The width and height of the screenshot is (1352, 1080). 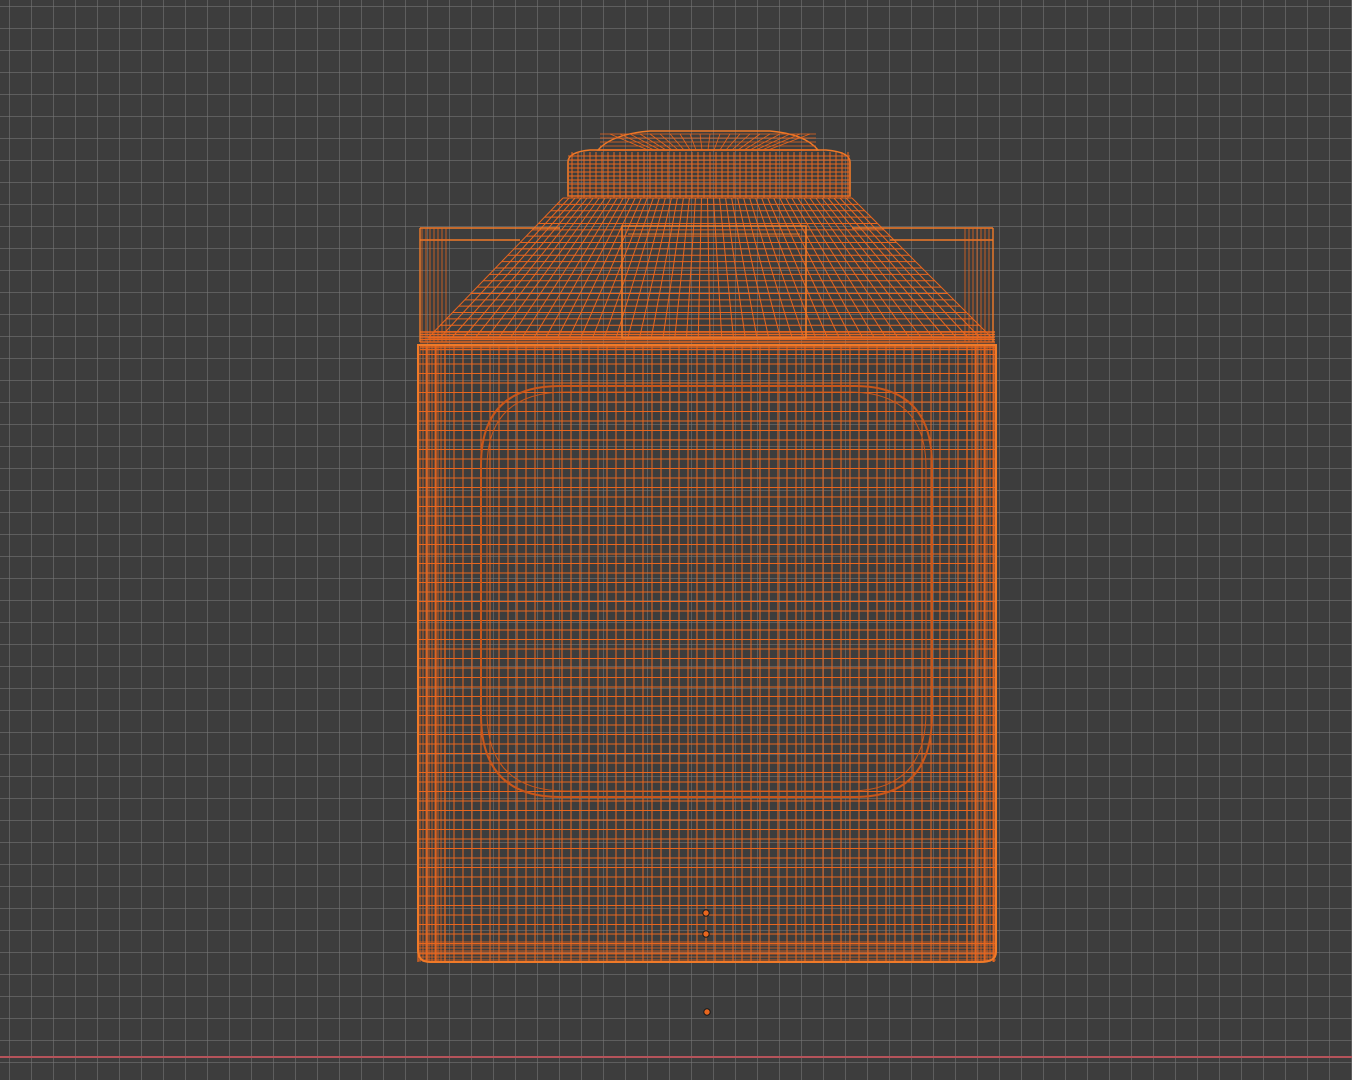 I want to click on neck-wires, so click(x=709, y=164).